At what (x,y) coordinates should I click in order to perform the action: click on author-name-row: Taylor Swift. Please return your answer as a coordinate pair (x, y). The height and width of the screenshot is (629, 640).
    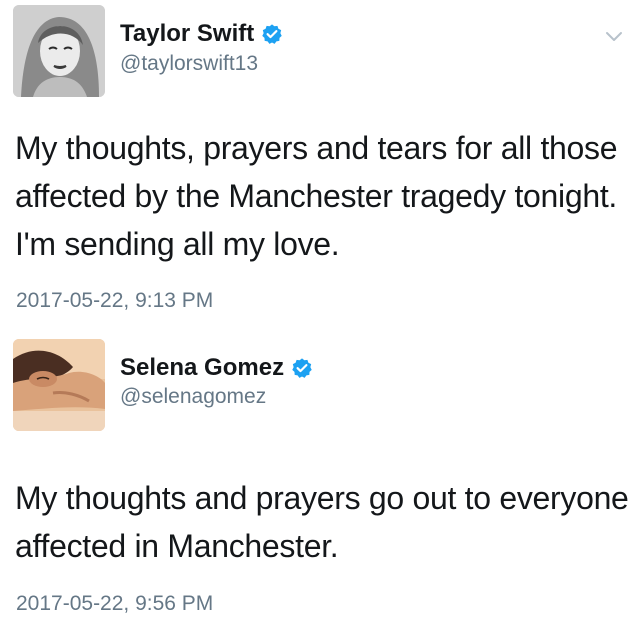
    Looking at the image, I should click on (201, 34).